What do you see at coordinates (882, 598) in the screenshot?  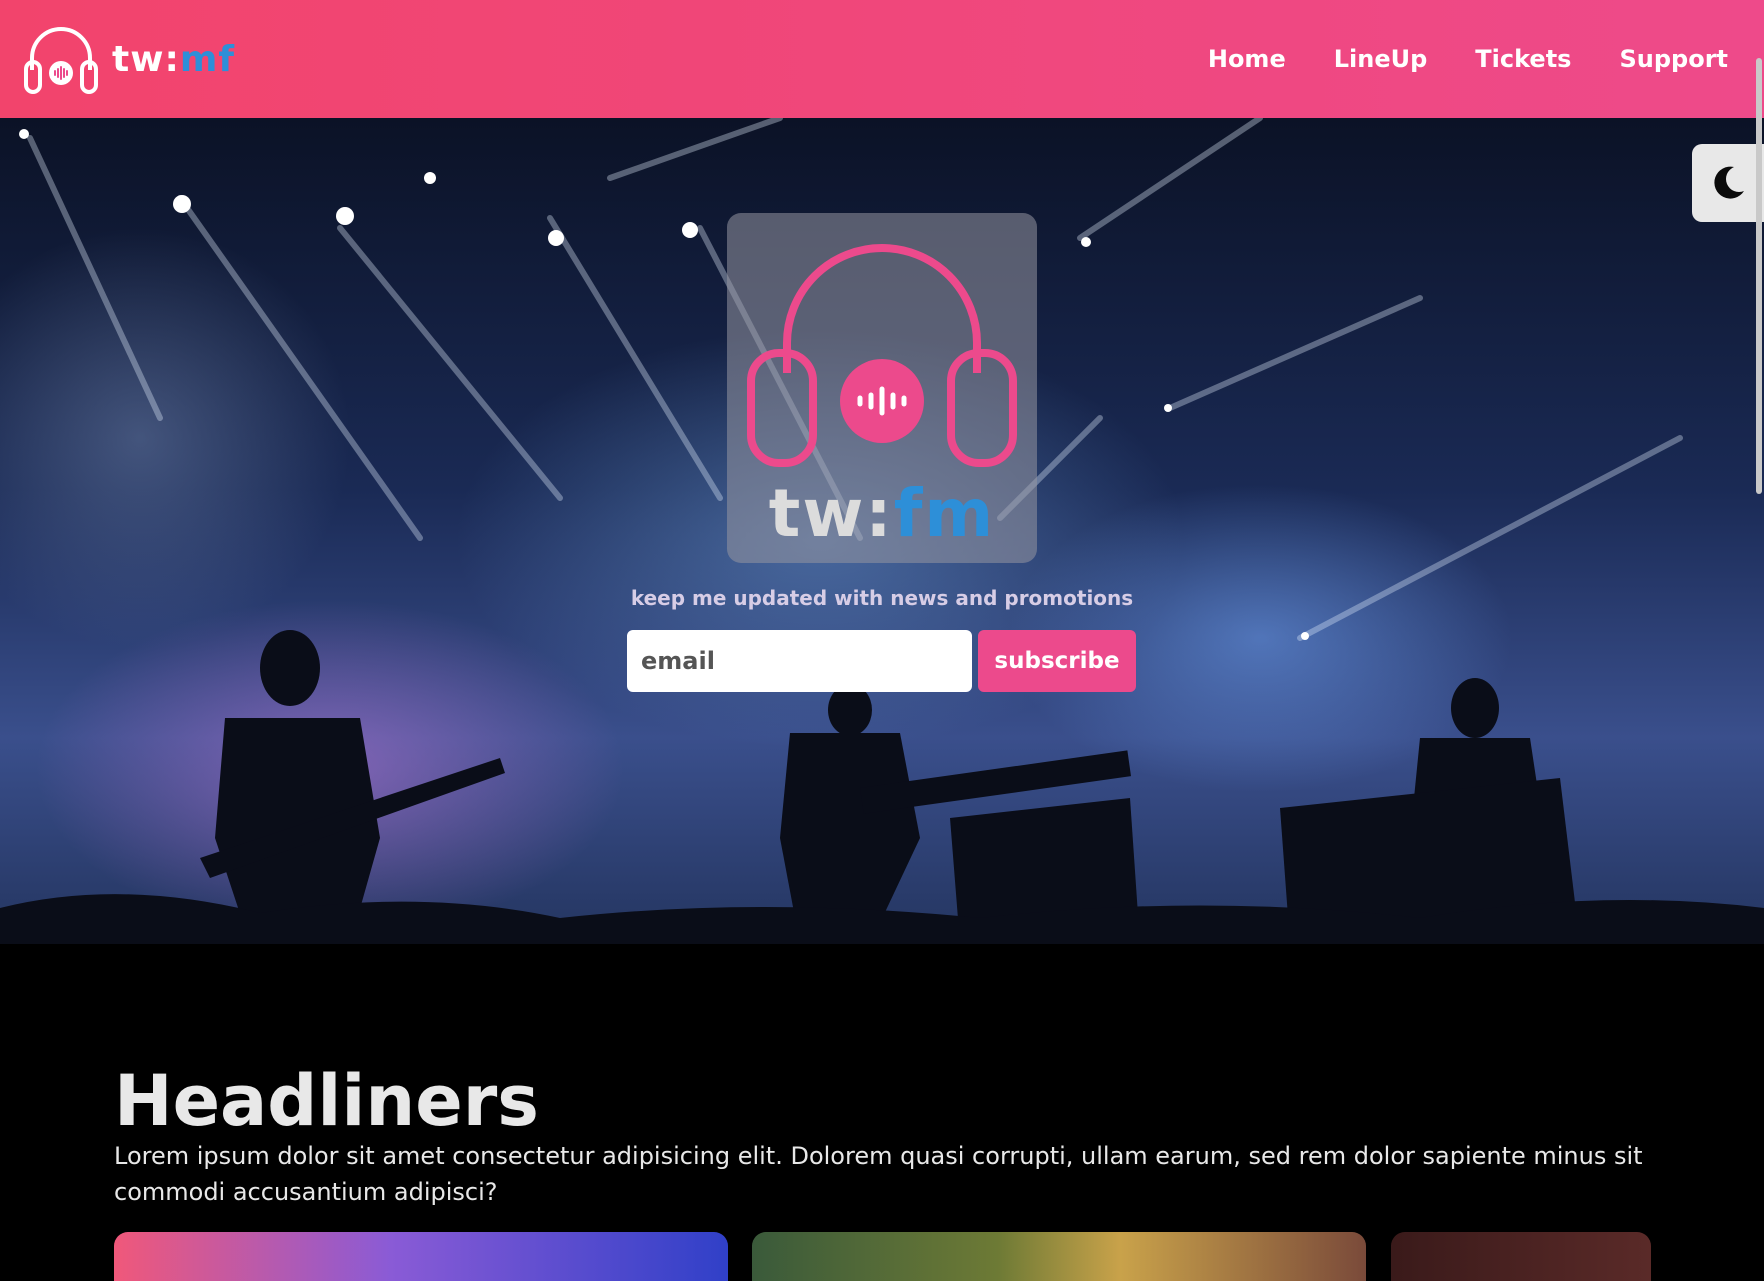 I see `newsletter-promo-text: keep me updated with news and promotions` at bounding box center [882, 598].